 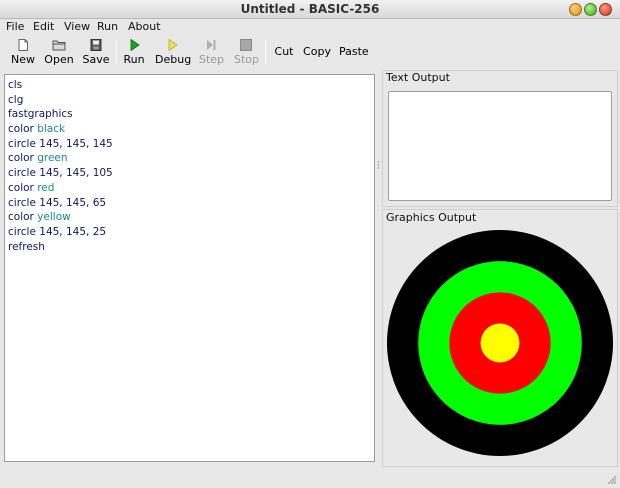 I want to click on open-folder-icon, so click(x=59, y=45).